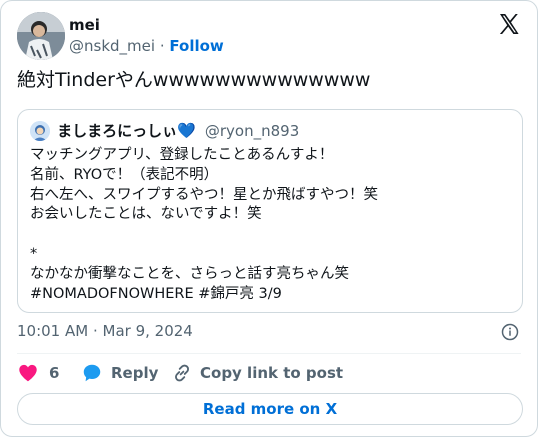  I want to click on post-text: 絶対Tinderやんwwwwwwwwwwwwww, so click(194, 80).